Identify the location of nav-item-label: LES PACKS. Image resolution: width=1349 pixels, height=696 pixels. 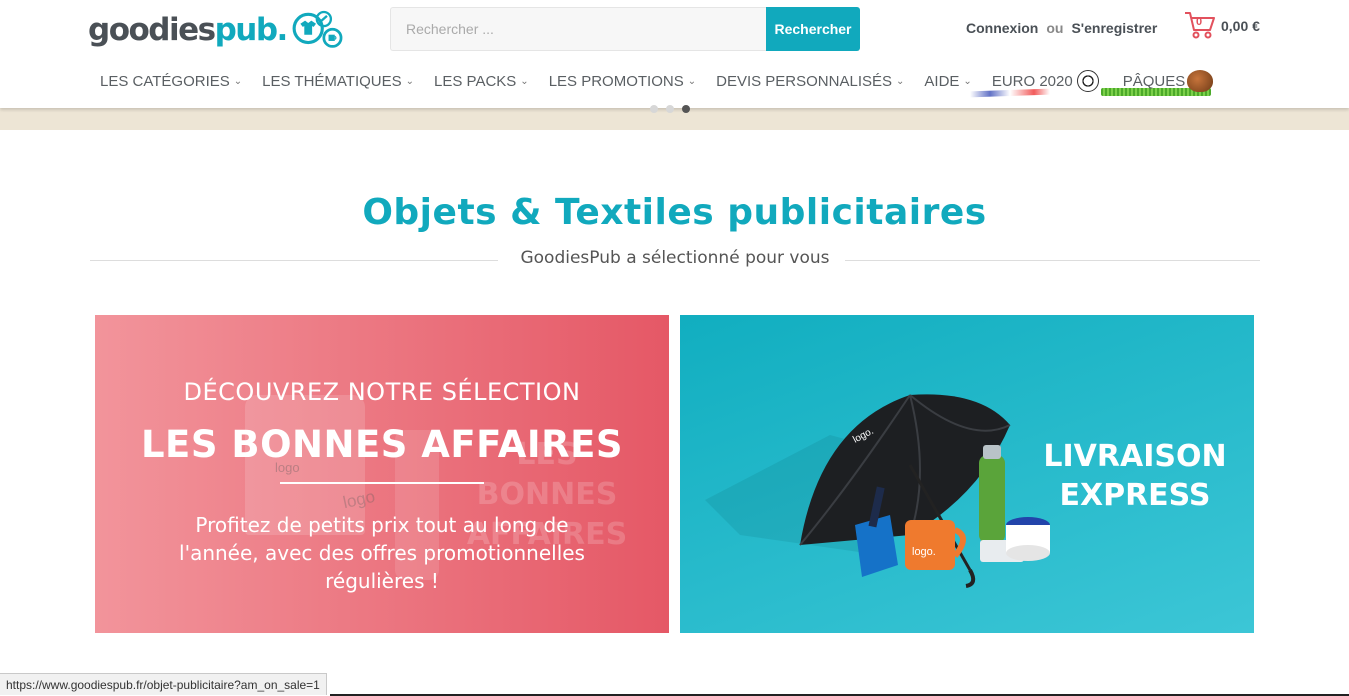
(475, 81).